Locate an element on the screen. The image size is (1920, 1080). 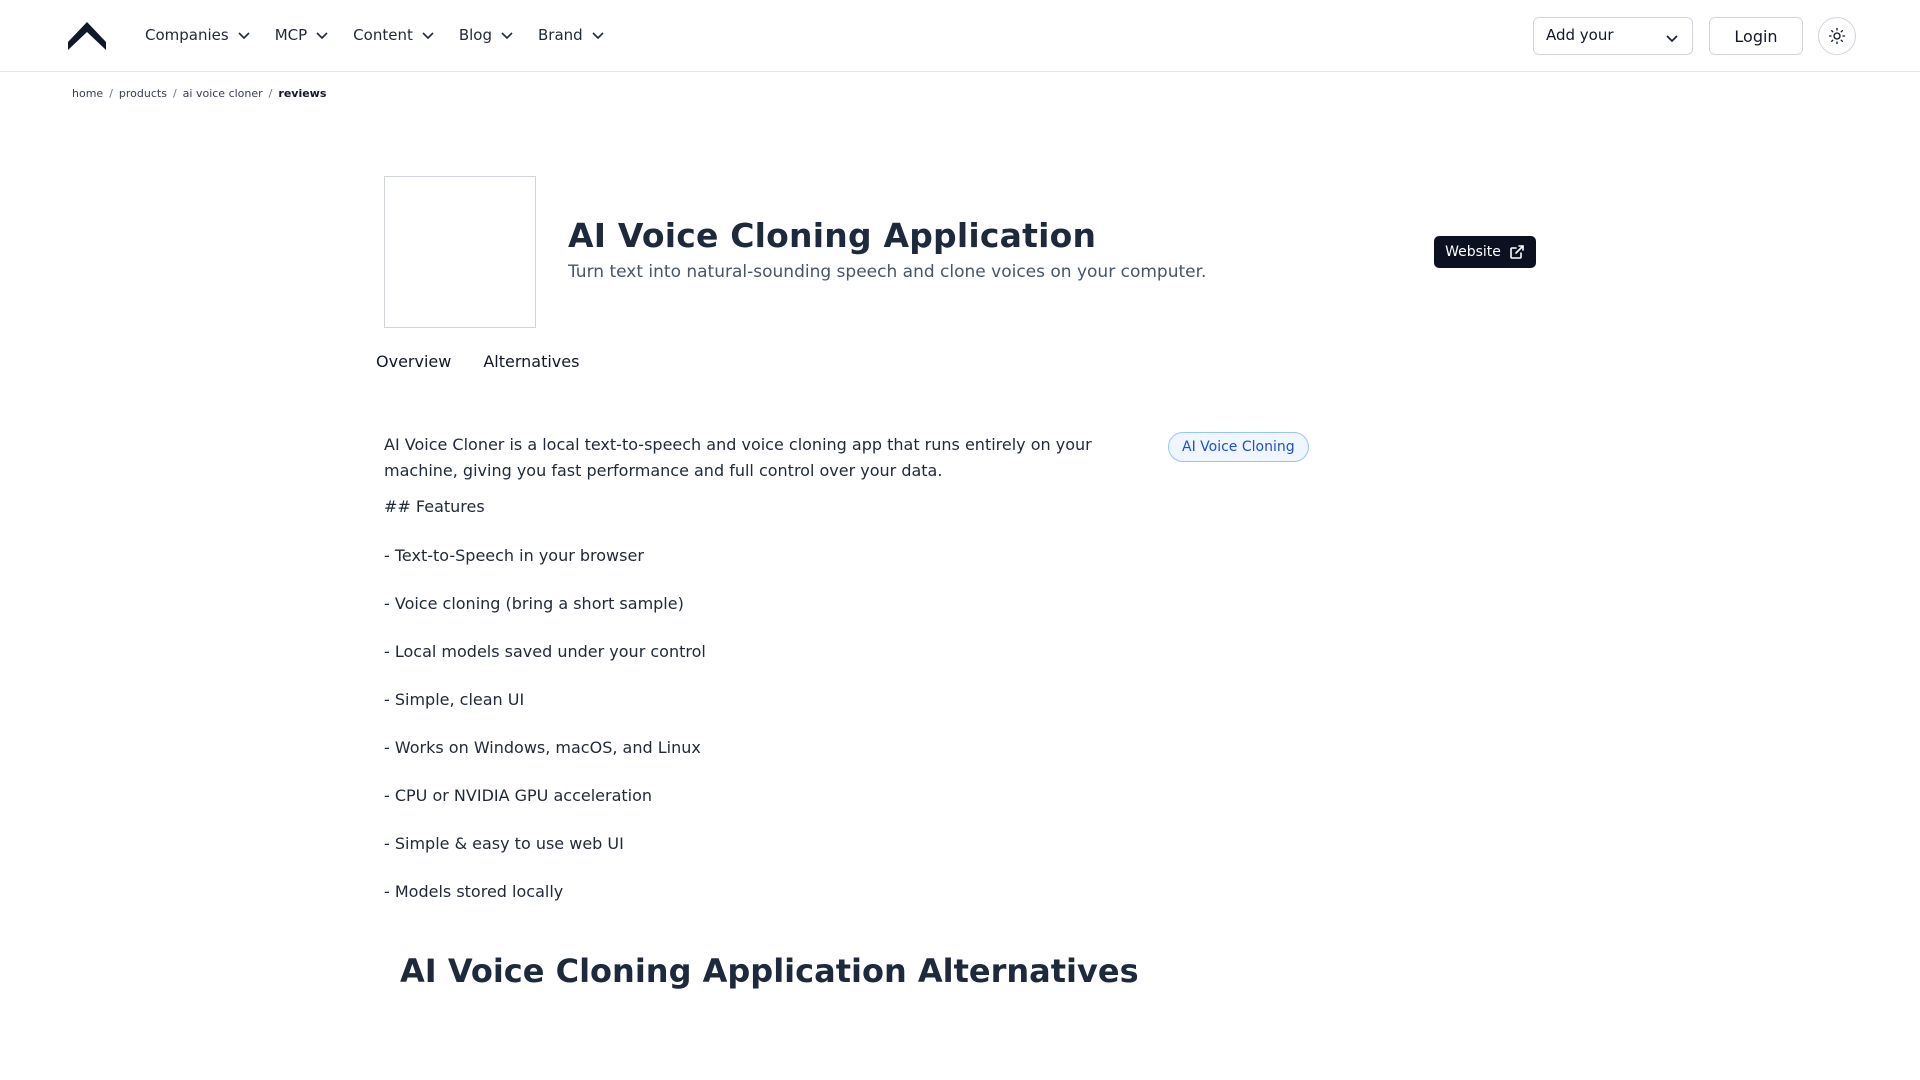
main-nav: Companies MCP Content Blog Brand is located at coordinates (387, 35).